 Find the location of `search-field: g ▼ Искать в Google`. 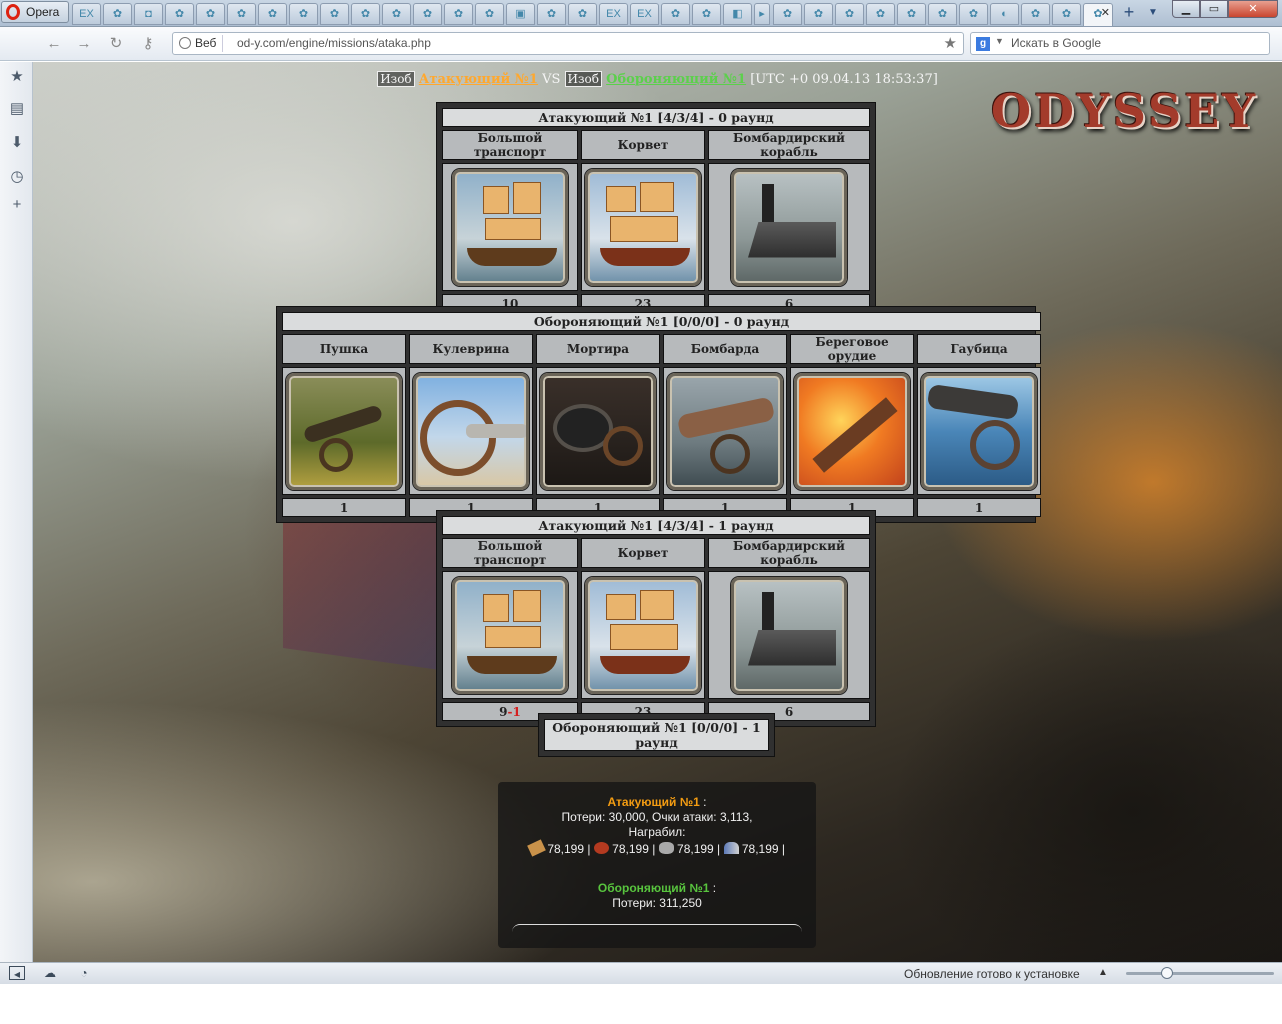

search-field: g ▼ Искать в Google is located at coordinates (1120, 43).